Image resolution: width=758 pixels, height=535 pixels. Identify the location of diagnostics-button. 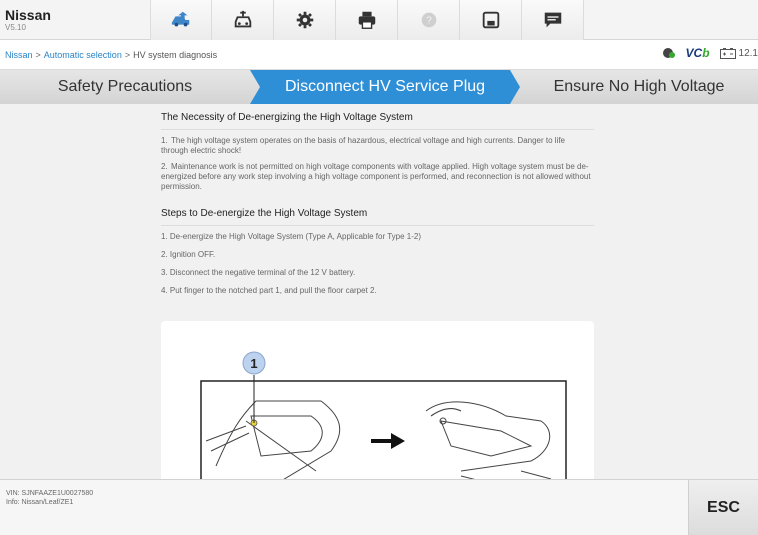
(243, 20).